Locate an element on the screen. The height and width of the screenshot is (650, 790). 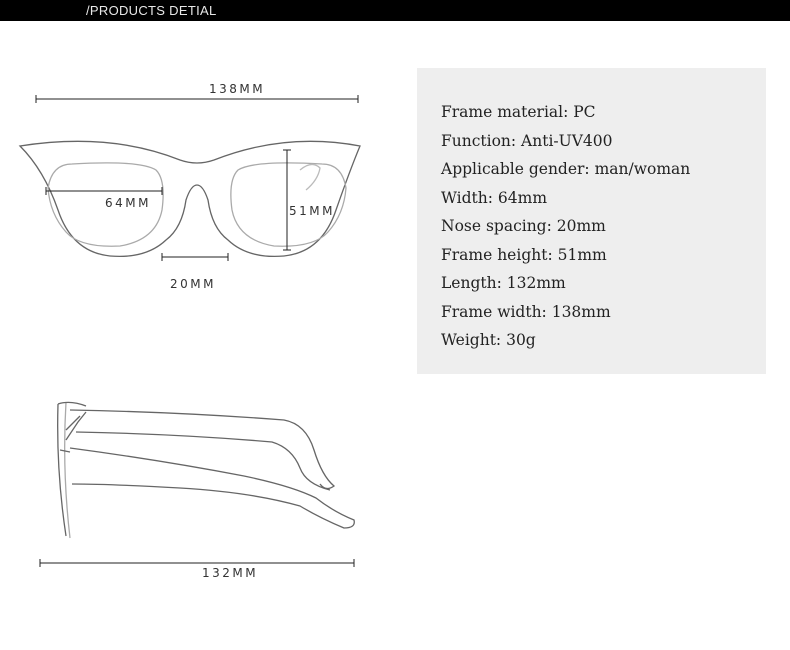
spec-frame-width: Frame width: 138mm is located at coordinates (526, 311).